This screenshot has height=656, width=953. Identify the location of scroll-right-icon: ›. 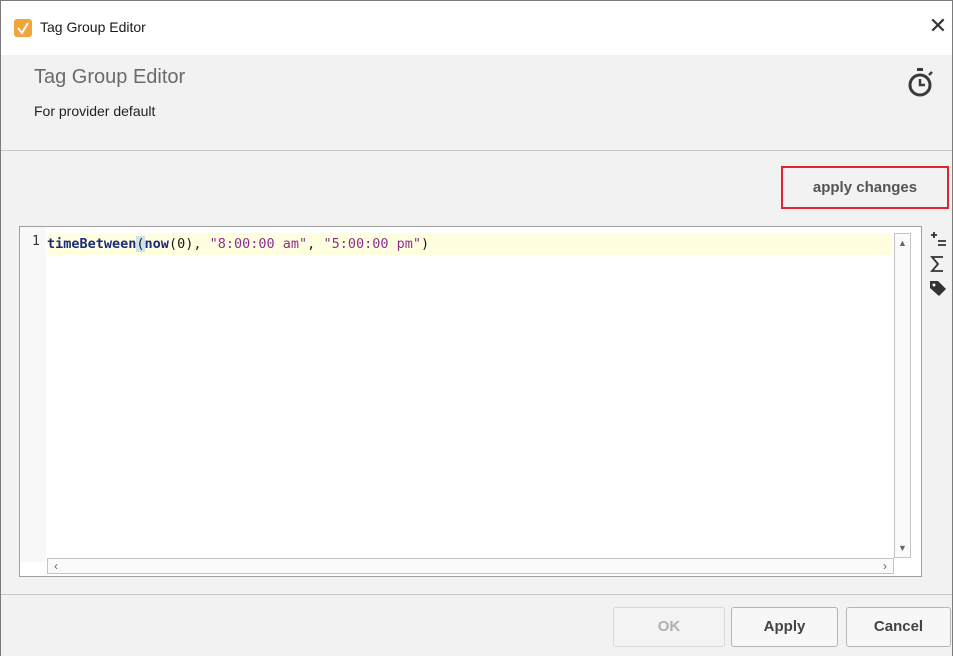
(885, 566).